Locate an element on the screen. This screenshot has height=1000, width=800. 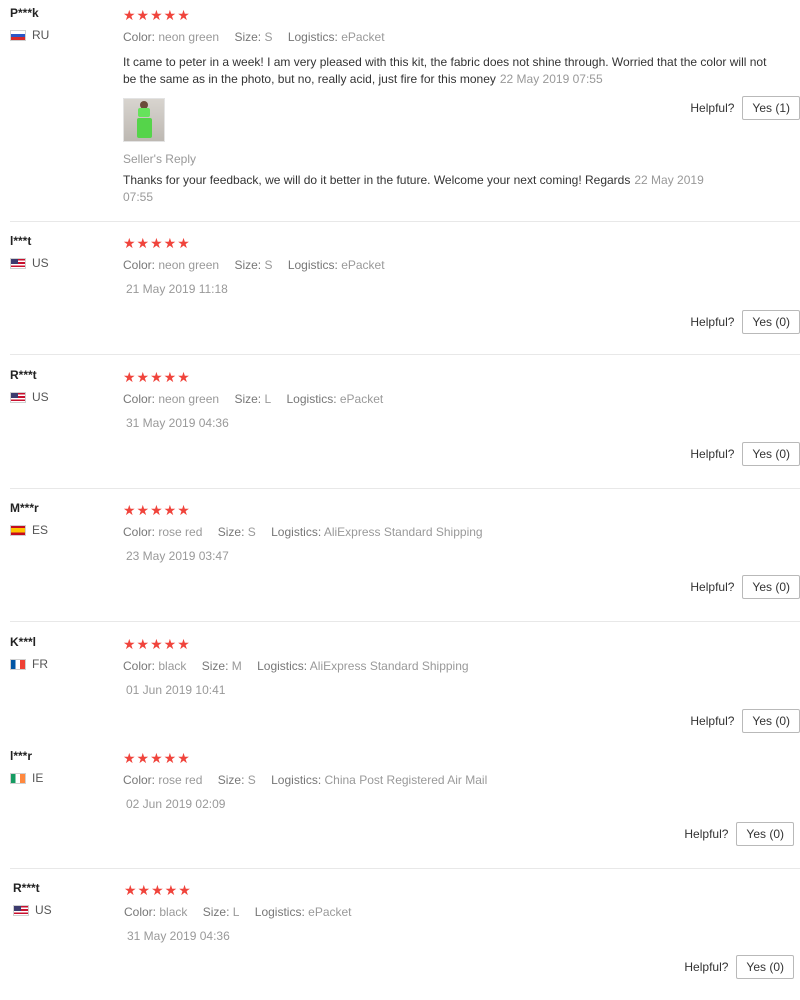
reviewer-info: l***t US is located at coordinates (60, 252).